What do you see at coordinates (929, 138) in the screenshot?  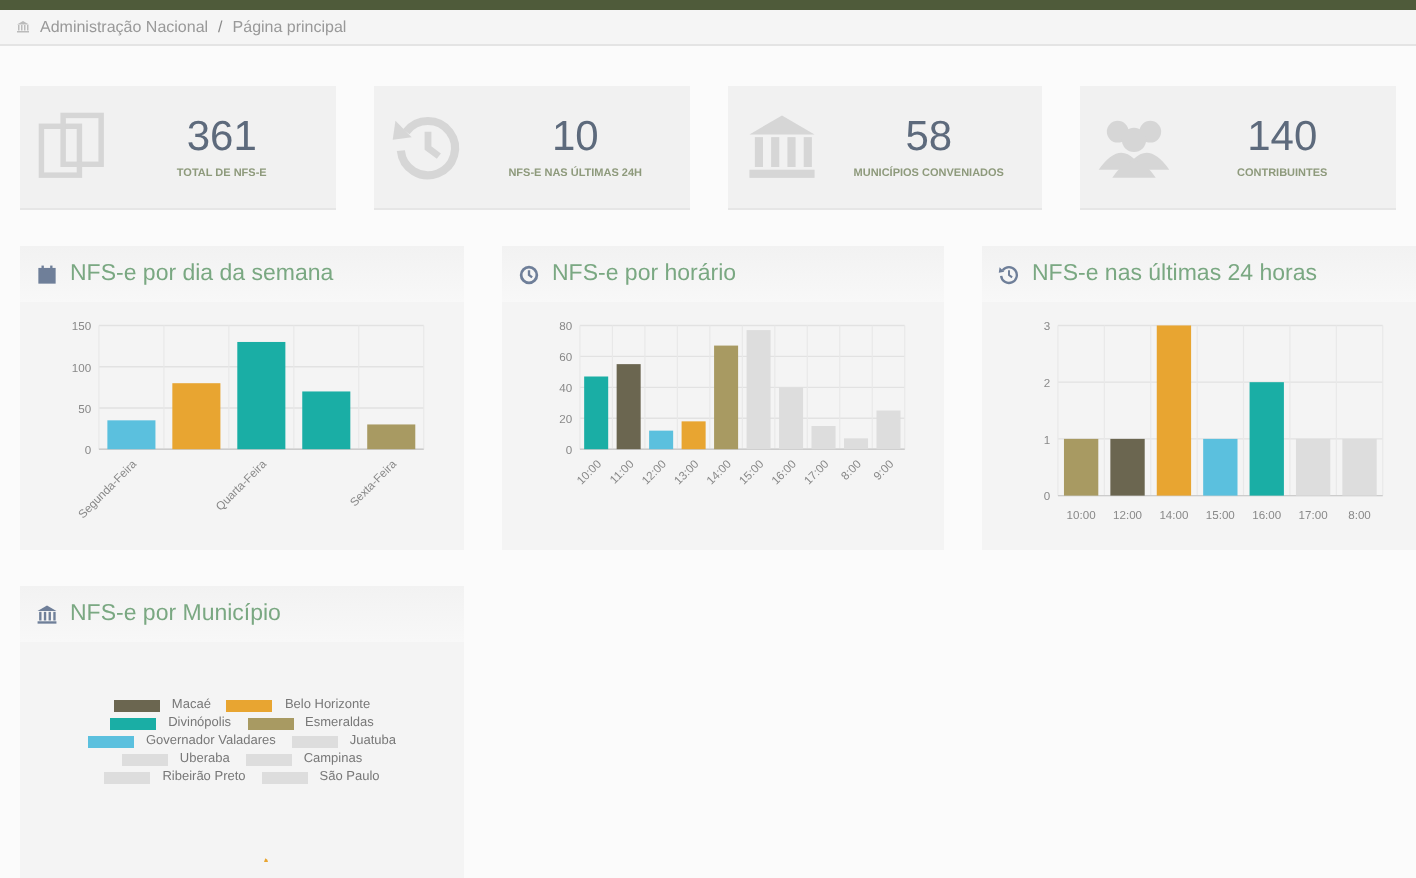 I see `stat-value: 58` at bounding box center [929, 138].